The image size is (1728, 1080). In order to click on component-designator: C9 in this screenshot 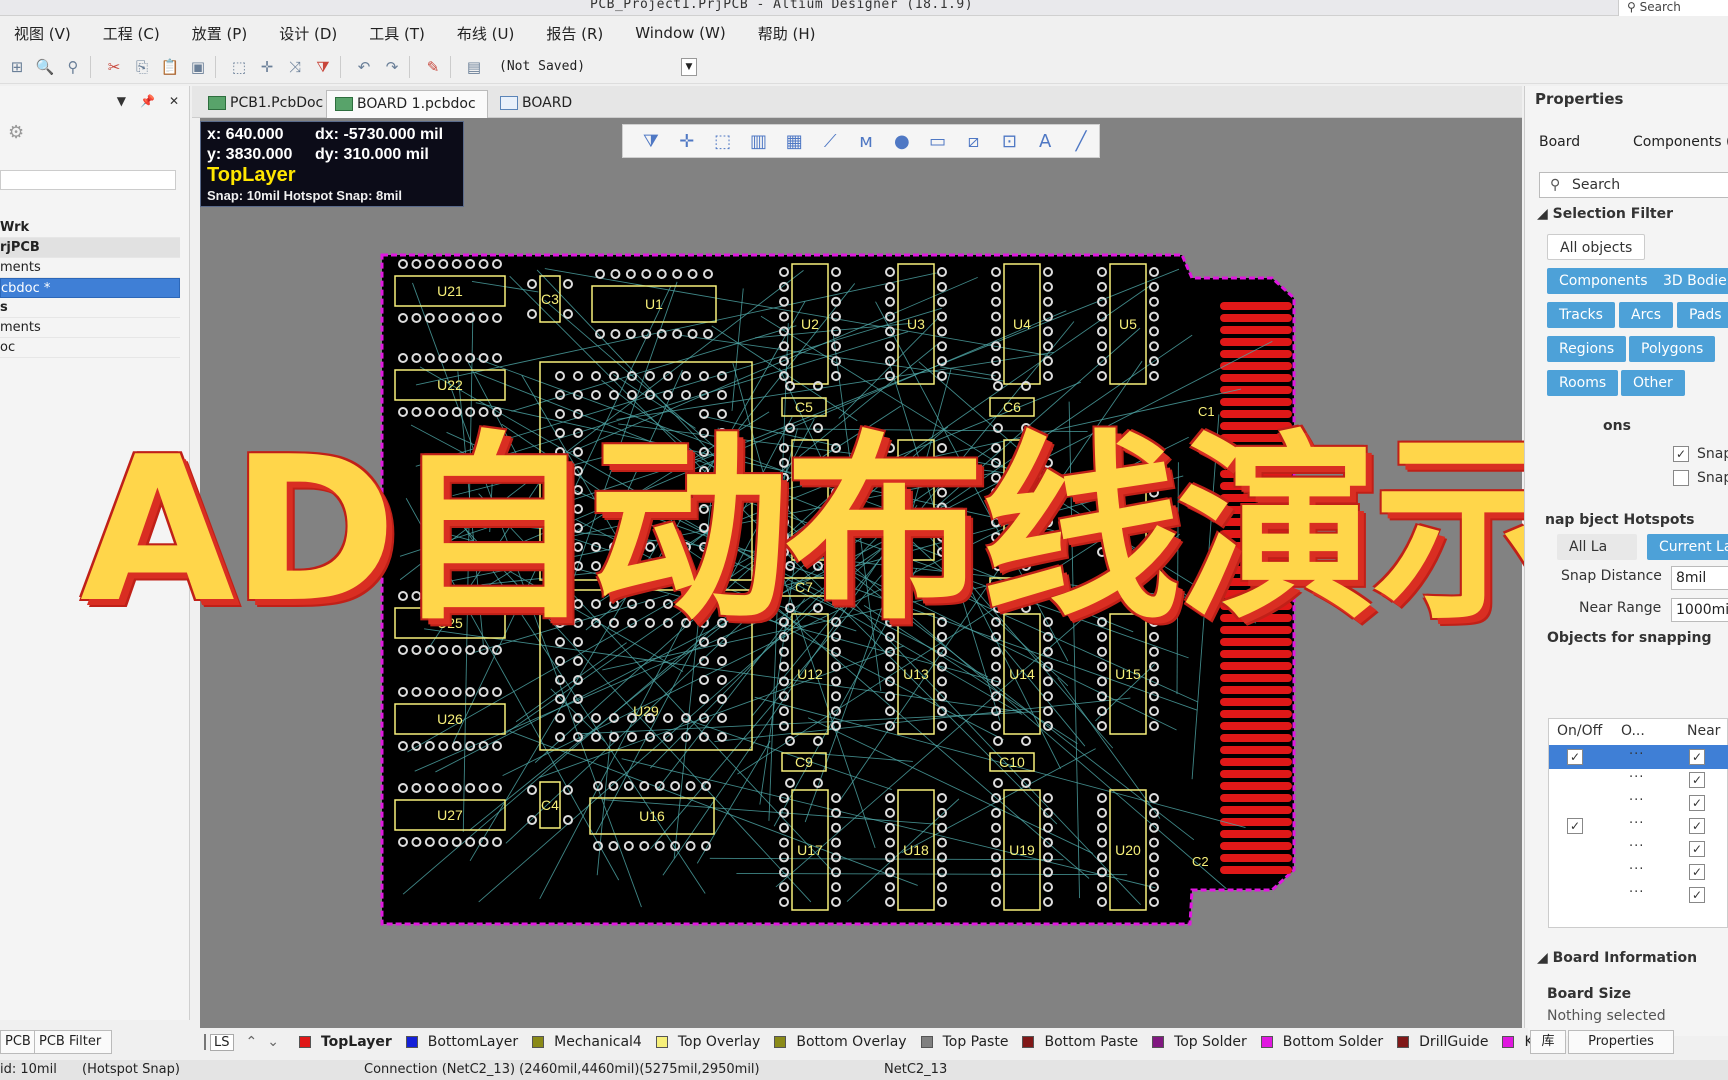, I will do `click(804, 762)`.